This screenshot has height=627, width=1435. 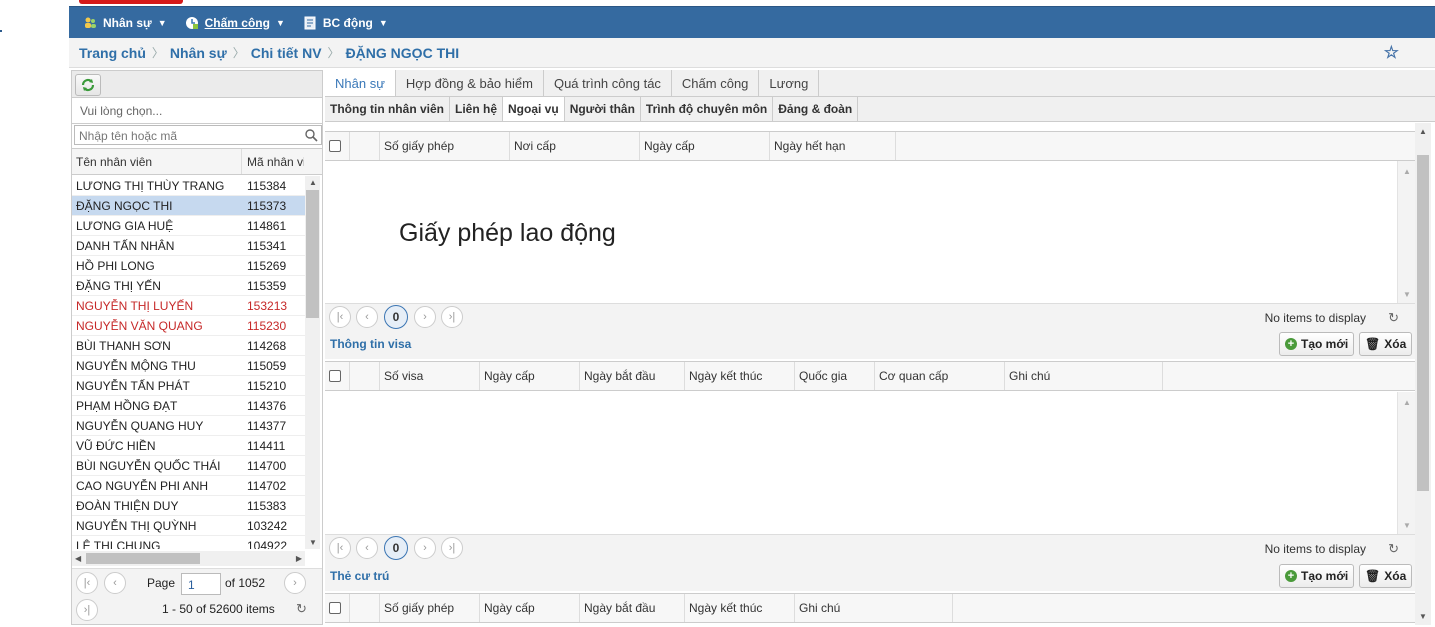 What do you see at coordinates (387, 109) in the screenshot?
I see `tab-th-ng-tin-nh-n-vi-n: Thông tin nhân viên` at bounding box center [387, 109].